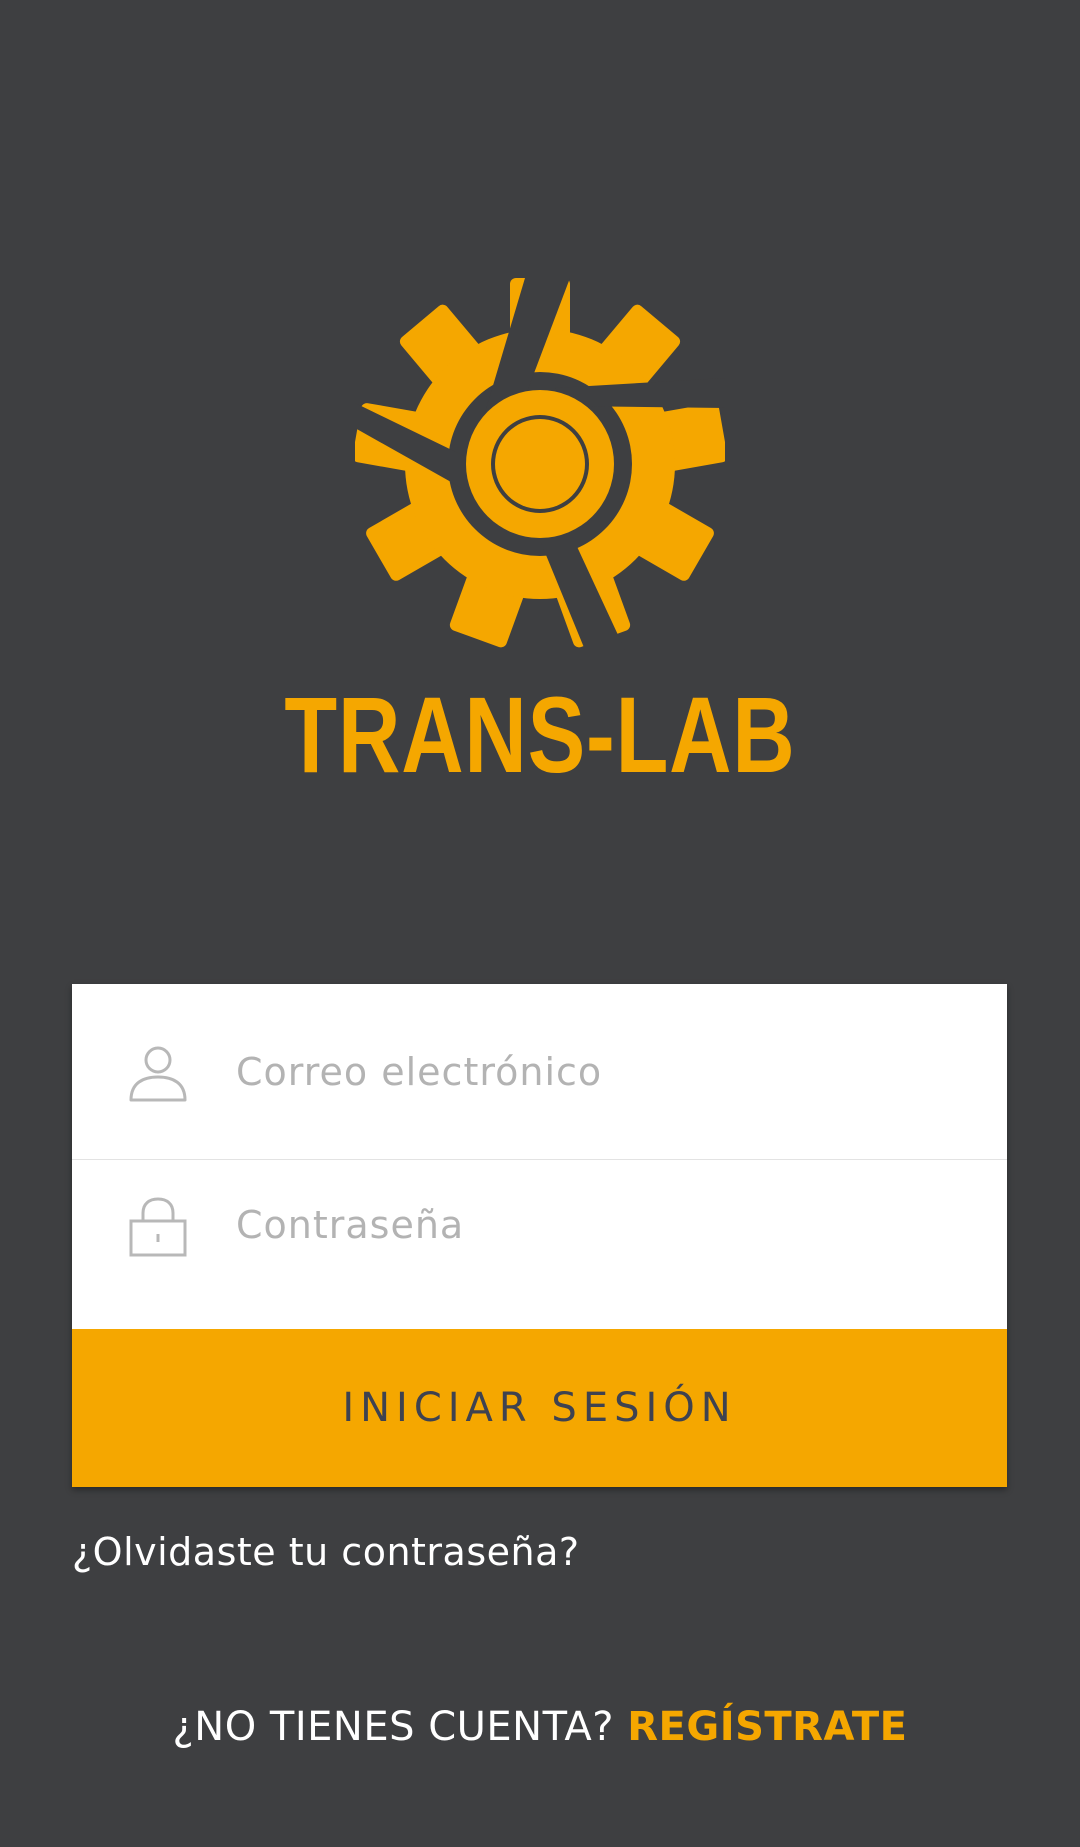  What do you see at coordinates (596, 1225) in the screenshot?
I see `password-input` at bounding box center [596, 1225].